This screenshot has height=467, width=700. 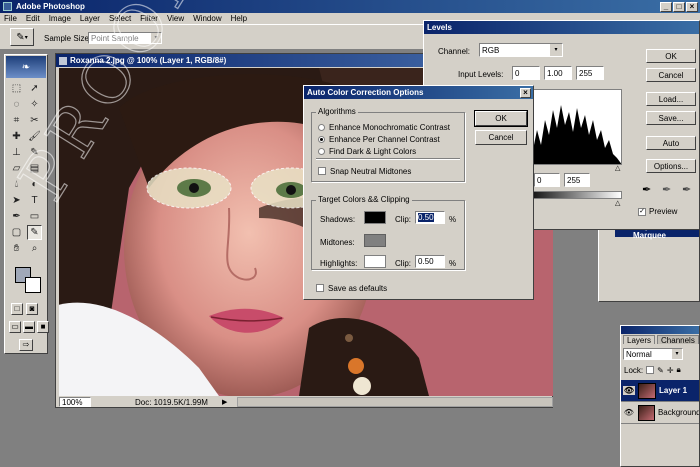 I want to click on eraser-tool-icon: ▱, so click(x=16, y=168).